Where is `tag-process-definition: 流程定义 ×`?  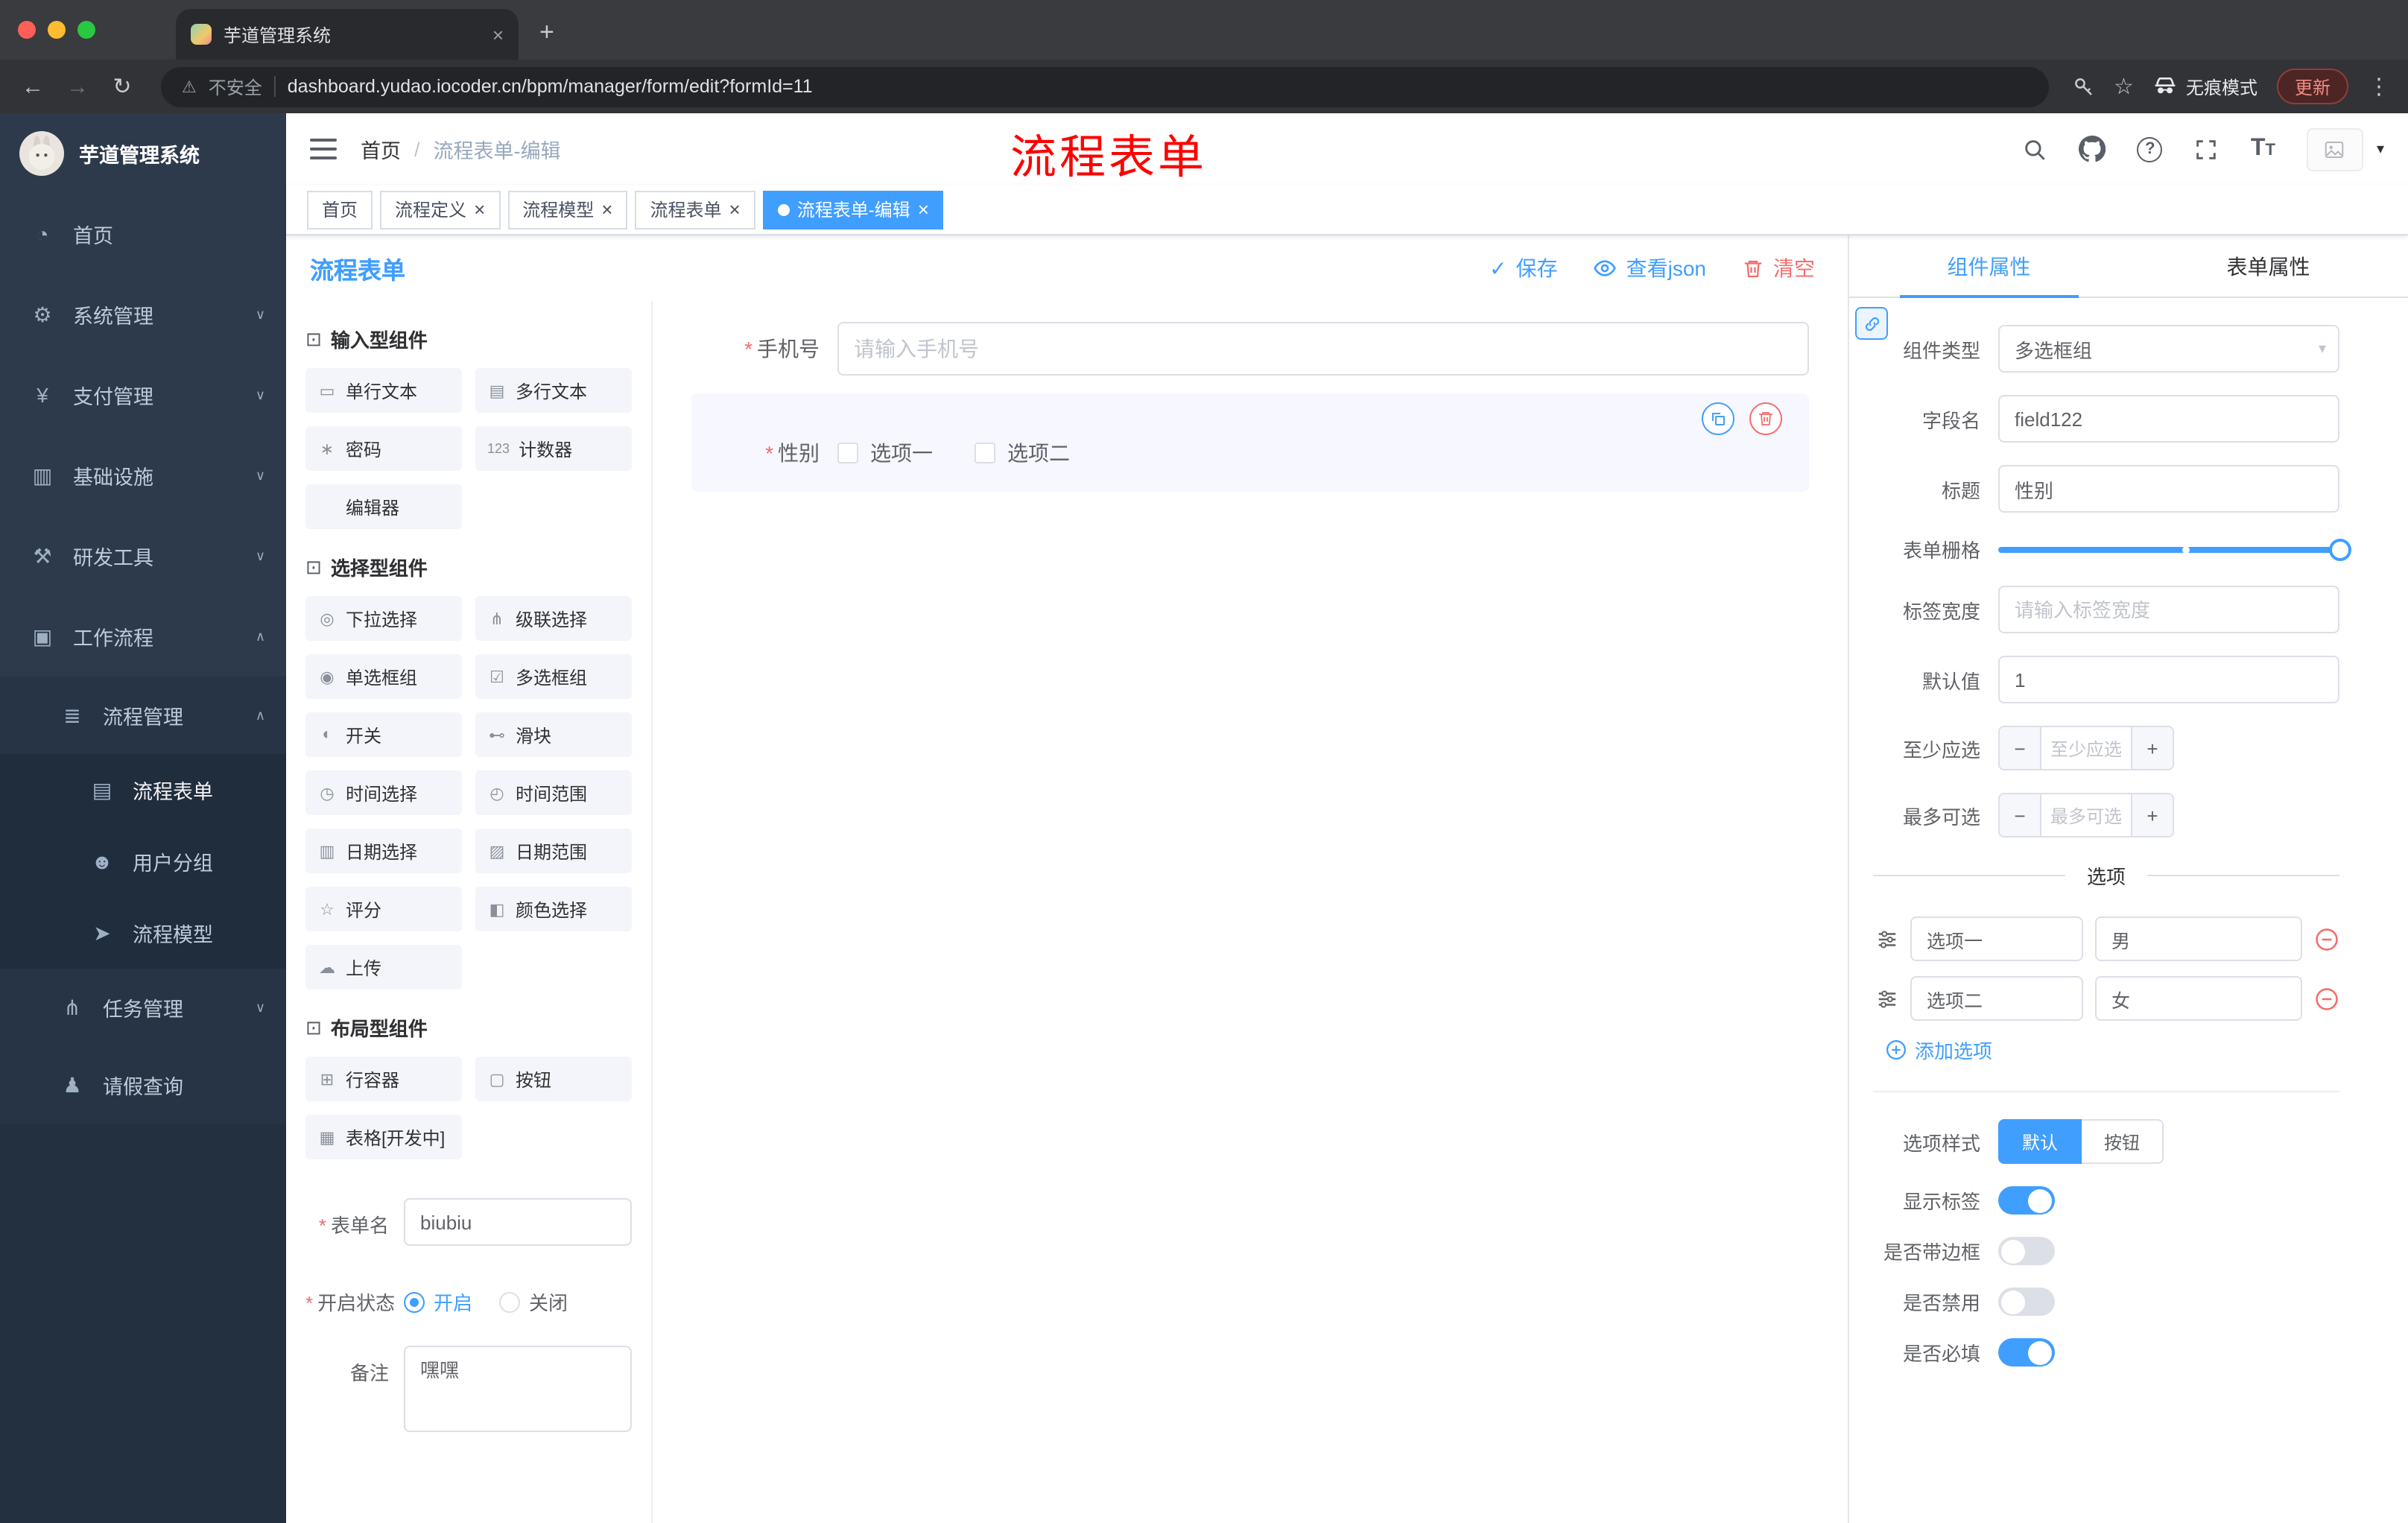
tag-process-definition: 流程定义 × is located at coordinates (440, 210).